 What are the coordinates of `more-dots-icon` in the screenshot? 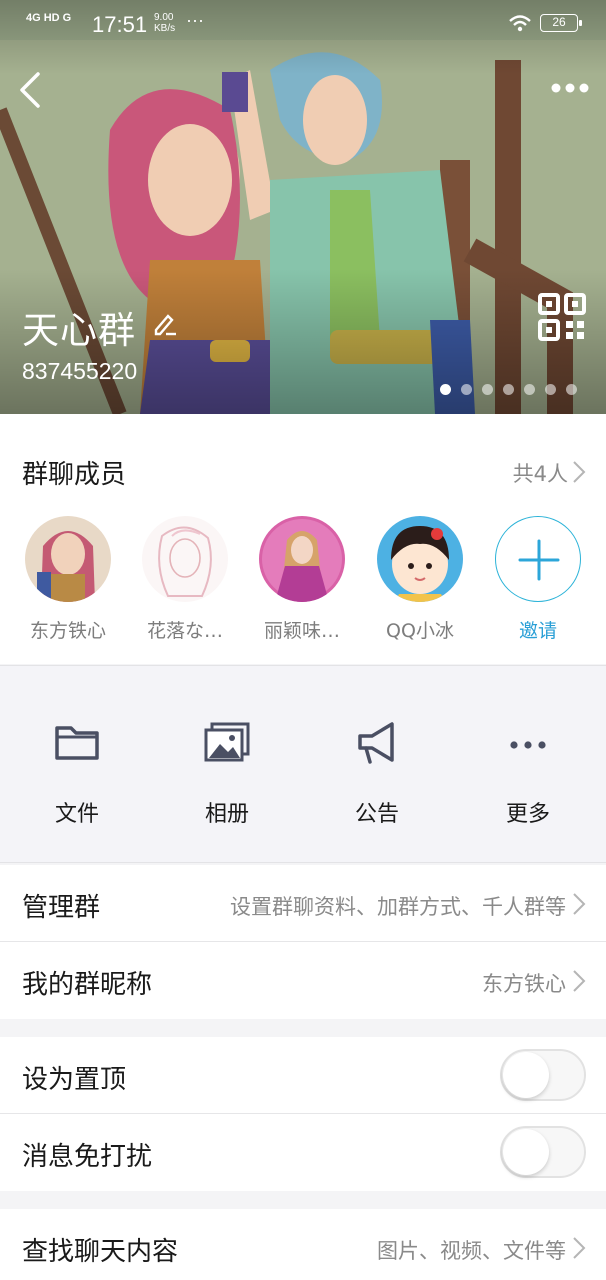 It's located at (528, 745).